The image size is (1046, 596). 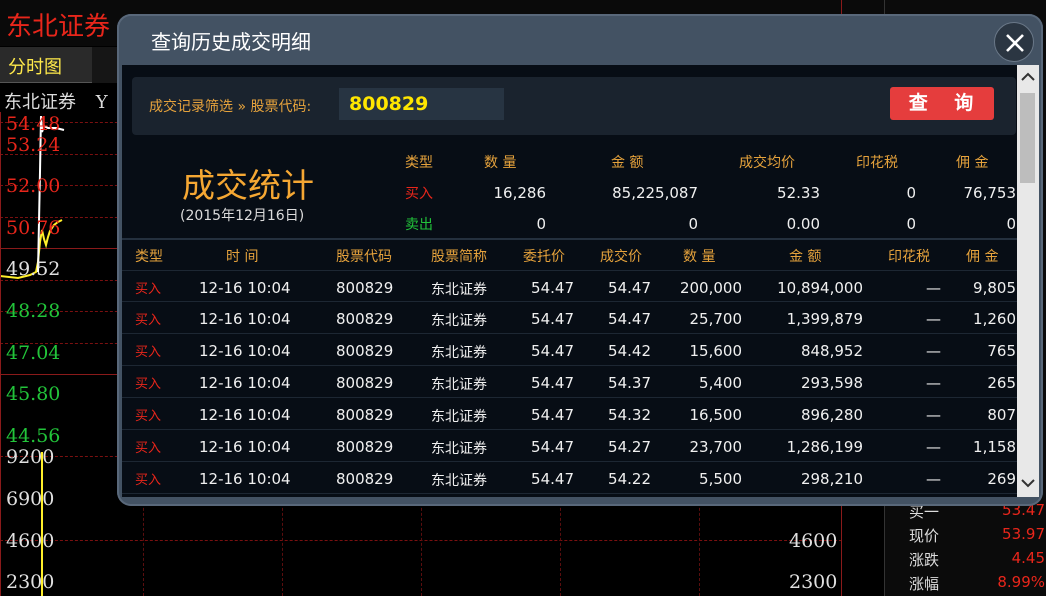 I want to click on stats-sell-commission: 0, so click(x=1011, y=224).